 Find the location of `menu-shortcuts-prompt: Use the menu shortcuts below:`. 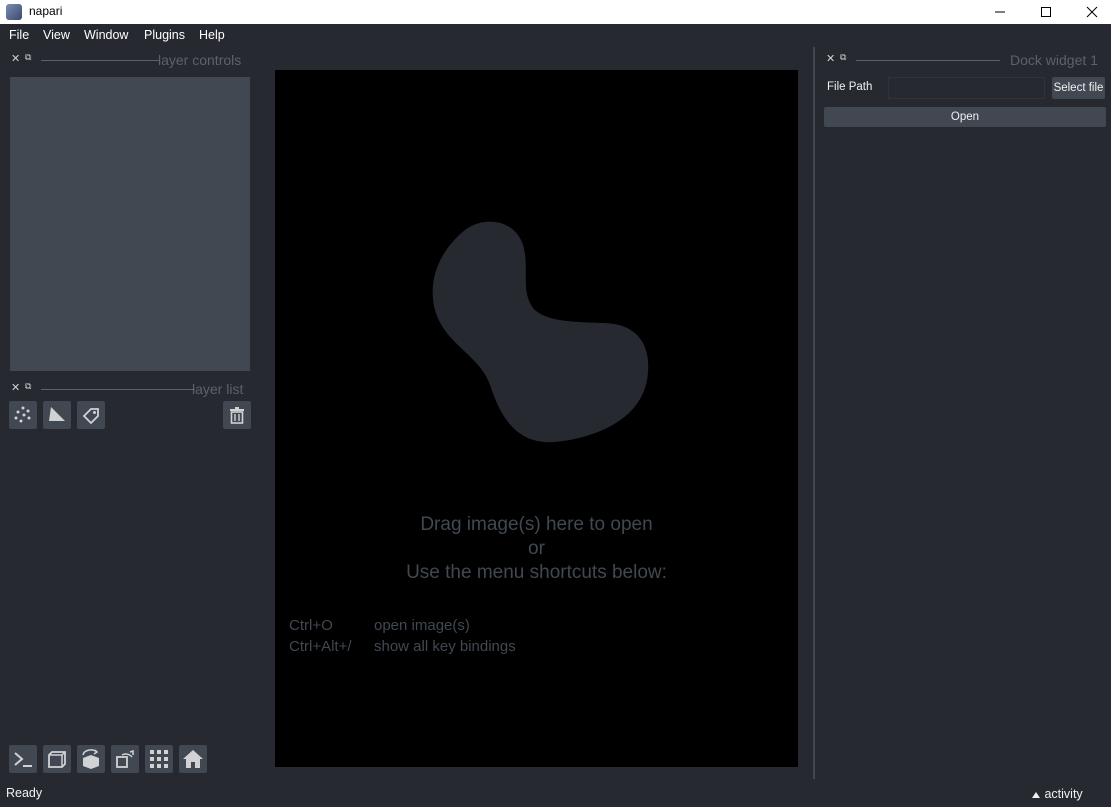

menu-shortcuts-prompt: Use the menu shortcuts below: is located at coordinates (536, 572).